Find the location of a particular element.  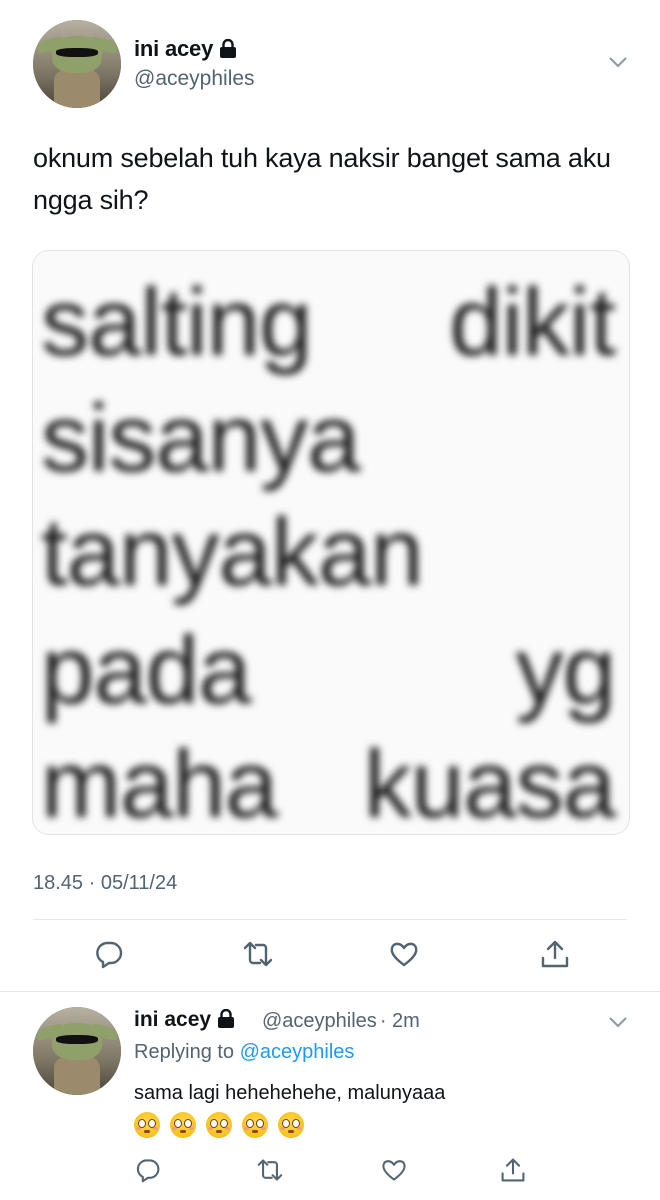

author-handle: @aceyphiles is located at coordinates (194, 79).